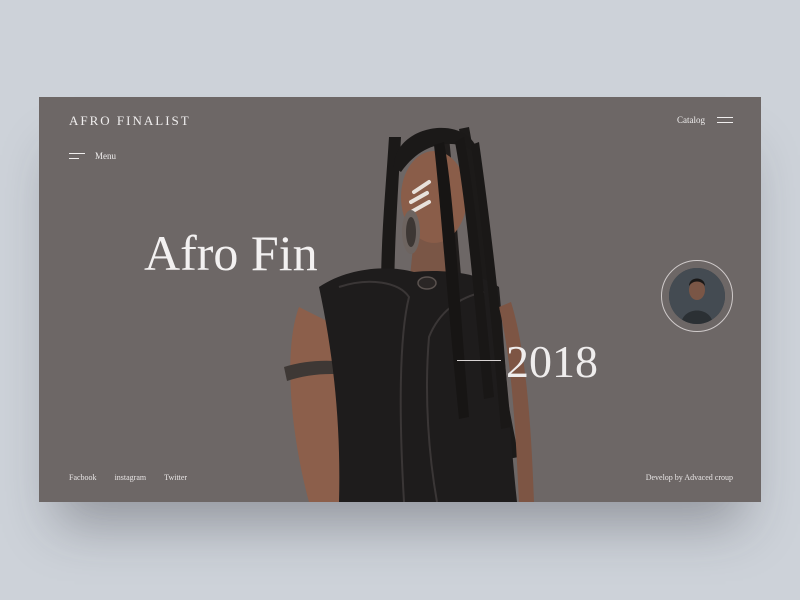 This screenshot has height=600, width=800. I want to click on avatar-portrait-icon, so click(697, 296).